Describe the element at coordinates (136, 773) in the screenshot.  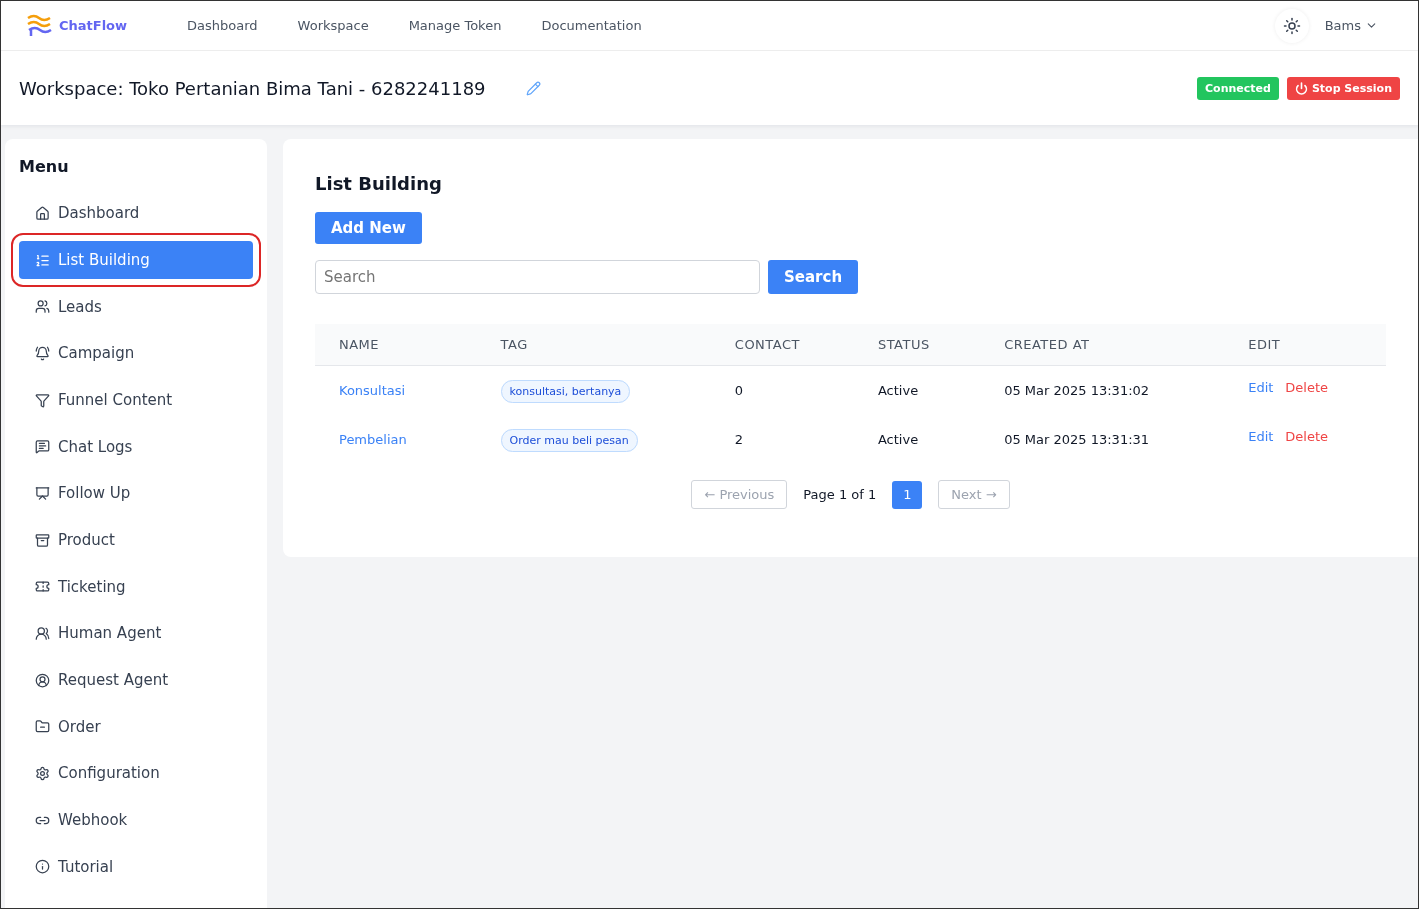
I see `sidebar-item: Configuration` at that location.